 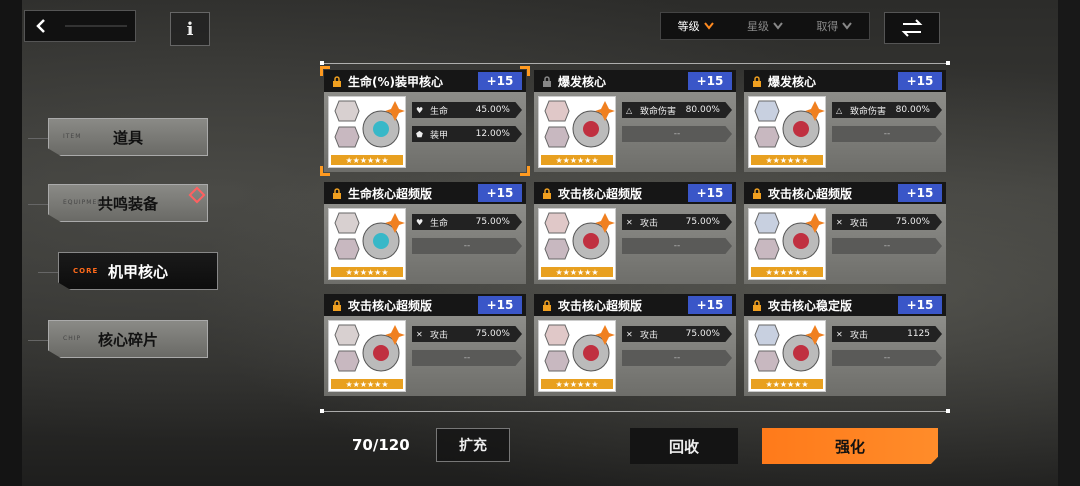 I want to click on stat-row: ✕ 攻击 1125, so click(x=887, y=334).